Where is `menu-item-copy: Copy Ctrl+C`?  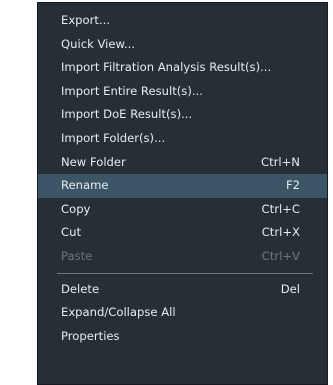
menu-item-copy: Copy Ctrl+C is located at coordinates (182, 210).